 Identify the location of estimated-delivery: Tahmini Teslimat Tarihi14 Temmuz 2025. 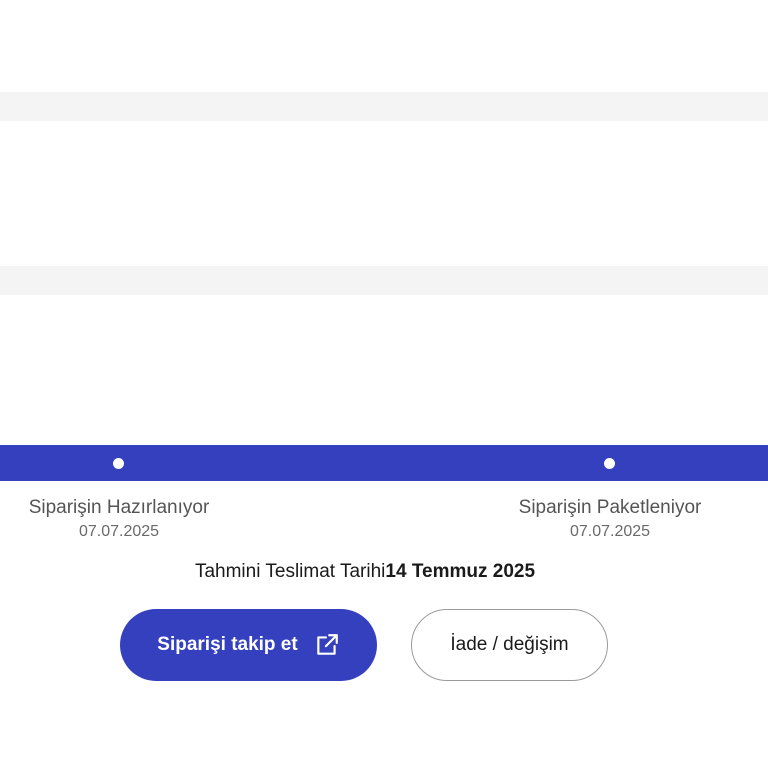
(365, 572).